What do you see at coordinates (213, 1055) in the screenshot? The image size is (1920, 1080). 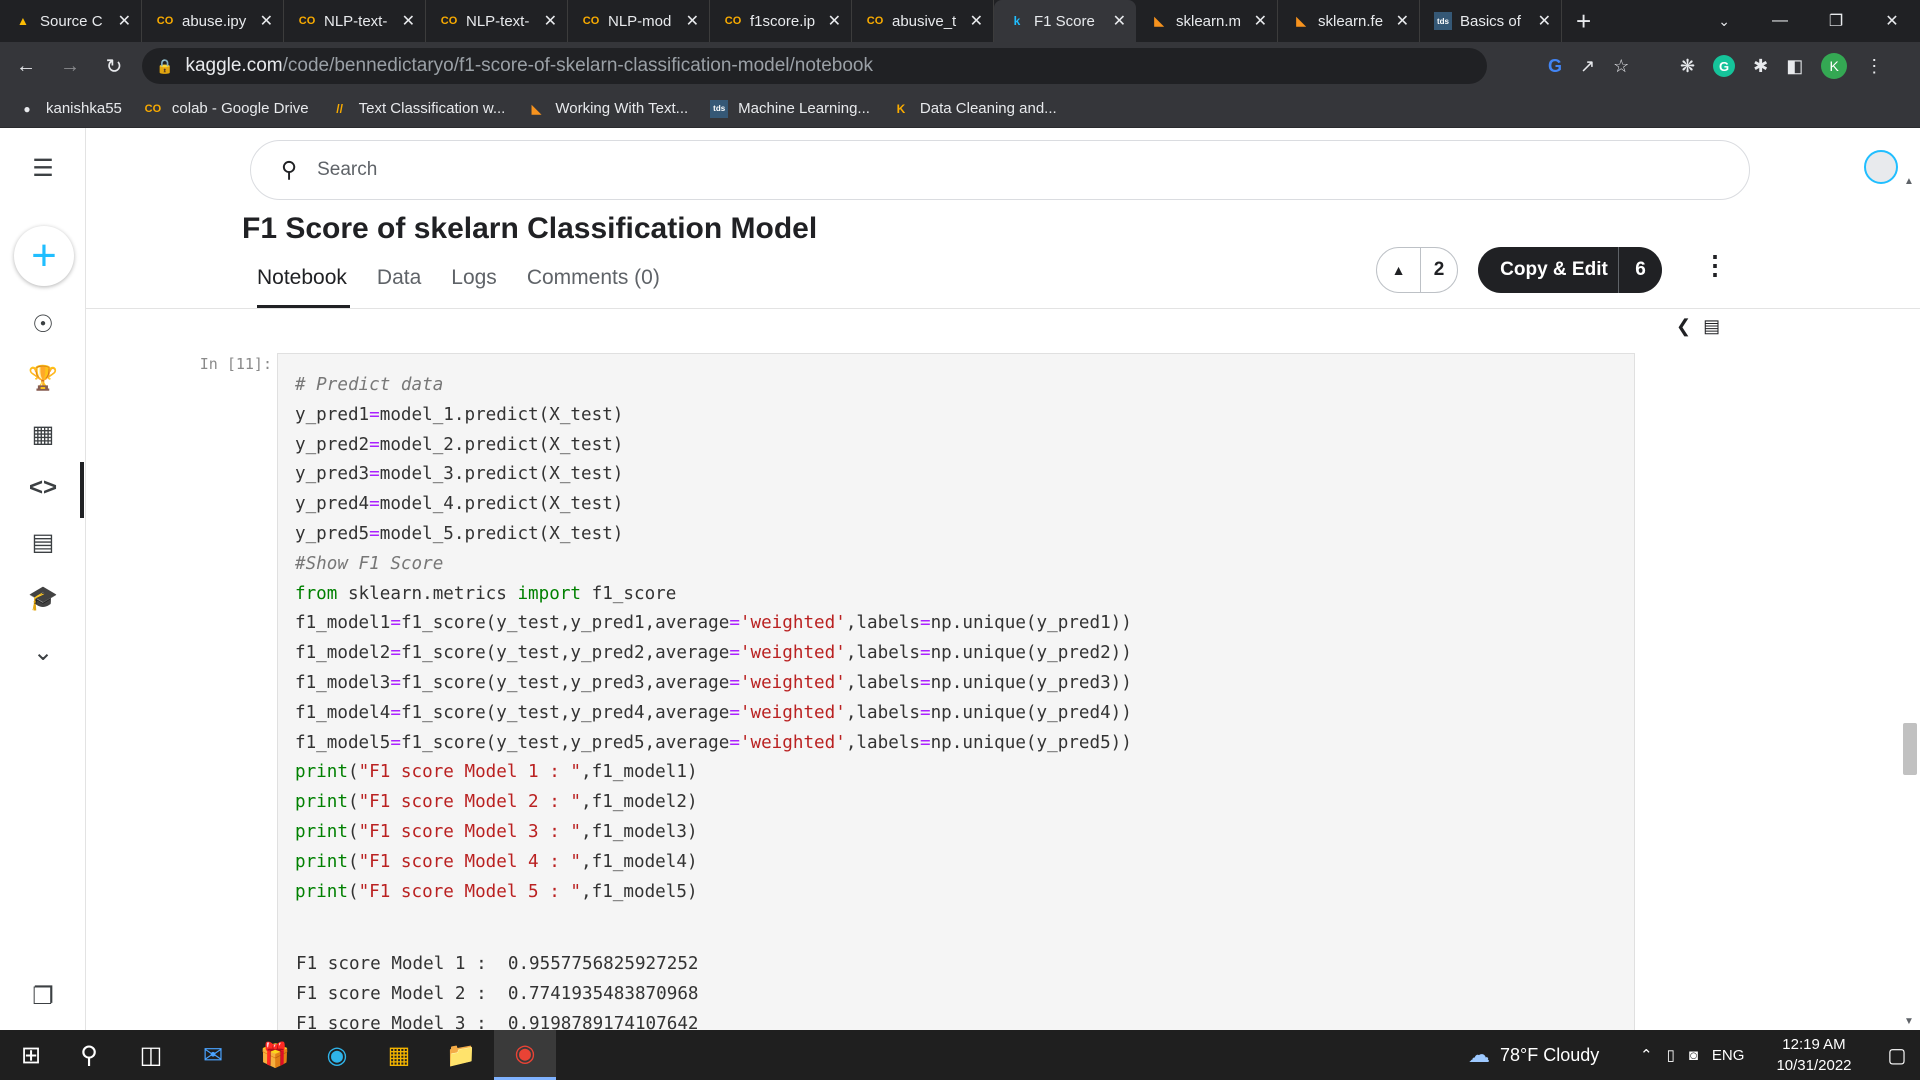 I see `mail-icon: ✉` at bounding box center [213, 1055].